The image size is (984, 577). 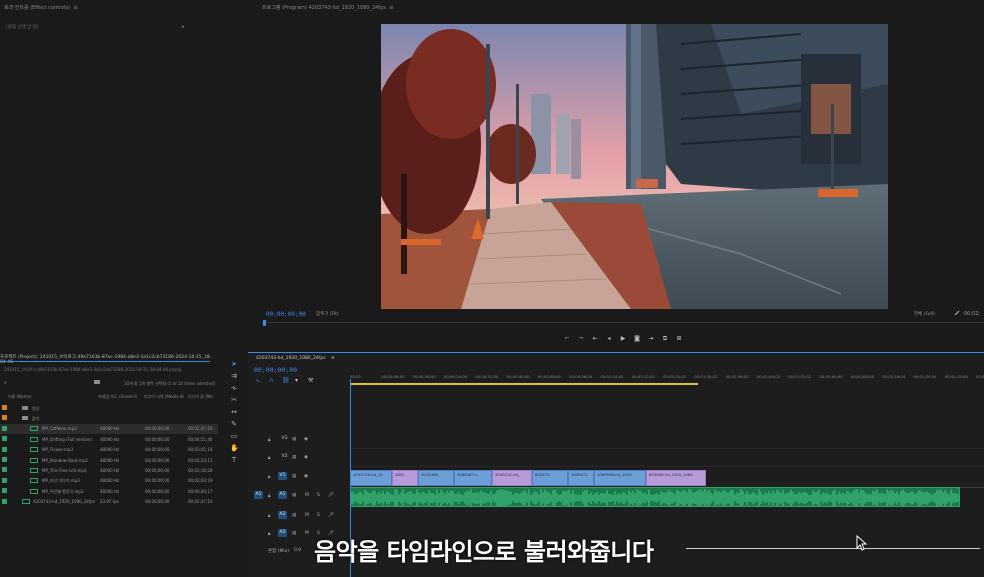 I want to click on bin-row: 음악, so click(x=109, y=418).